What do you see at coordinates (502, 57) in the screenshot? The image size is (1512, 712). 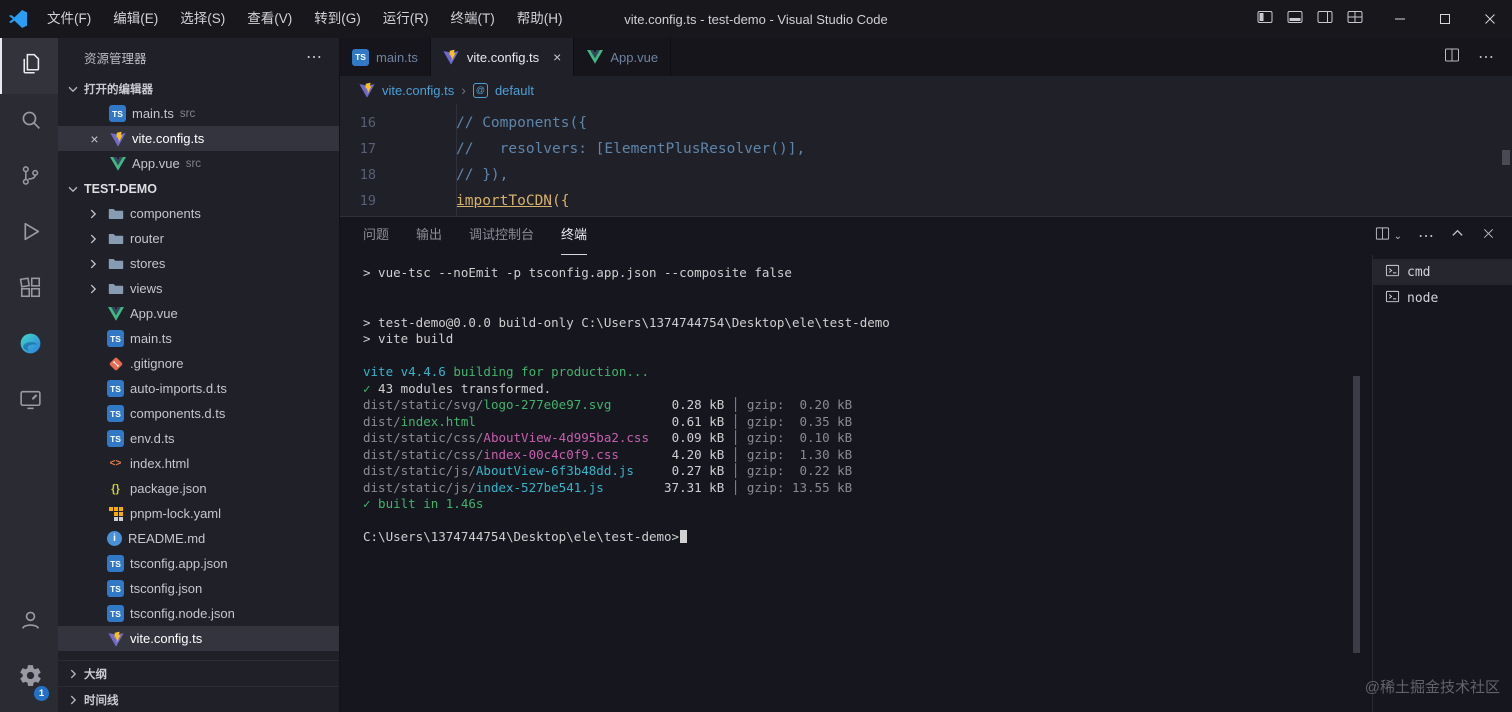 I see `editor-tab-vite-config-ts: vite.config.ts ×` at bounding box center [502, 57].